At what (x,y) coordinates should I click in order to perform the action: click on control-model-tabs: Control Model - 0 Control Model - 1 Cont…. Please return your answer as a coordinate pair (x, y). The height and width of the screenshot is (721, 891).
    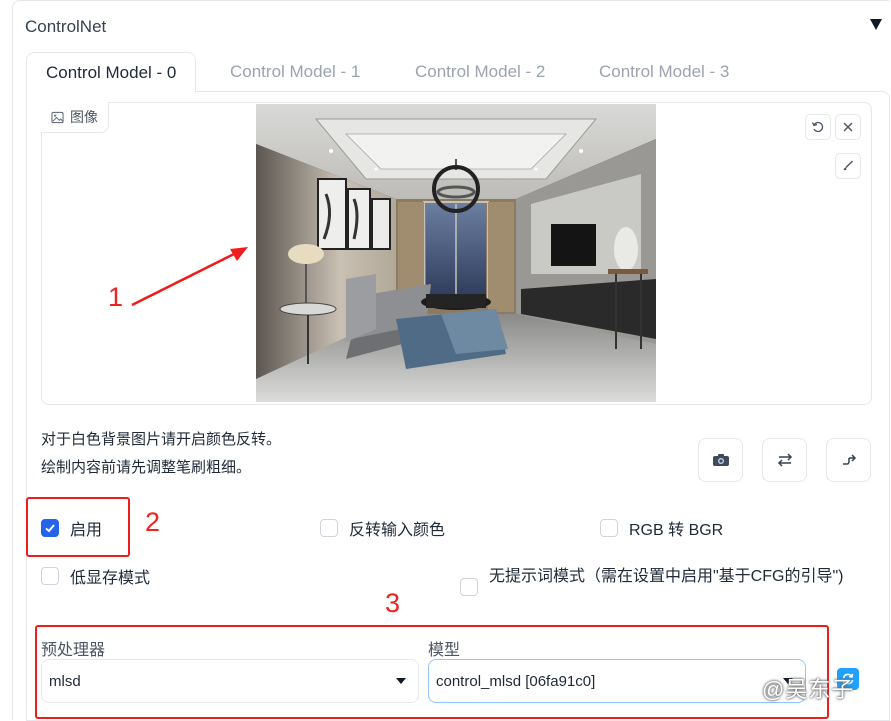
    Looking at the image, I should click on (457, 72).